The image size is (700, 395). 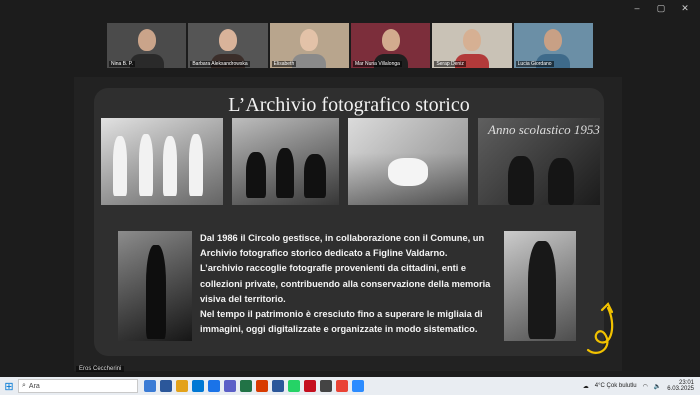 I want to click on clock: 23:01 6.03.2025, so click(x=680, y=386).